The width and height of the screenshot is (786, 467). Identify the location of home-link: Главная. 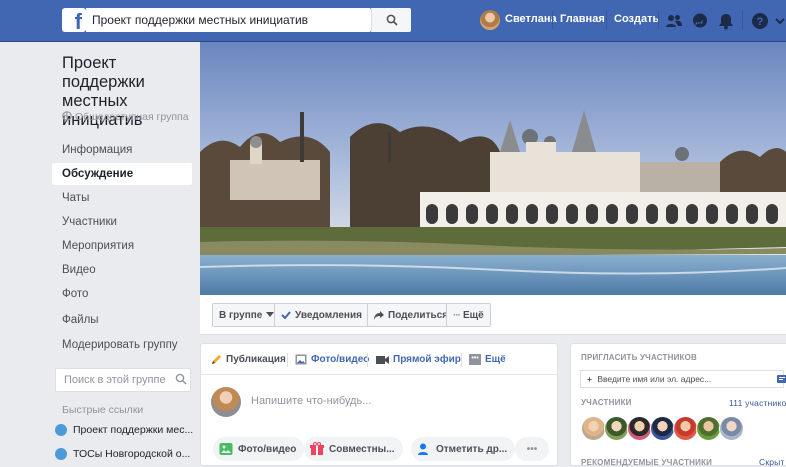
(582, 19).